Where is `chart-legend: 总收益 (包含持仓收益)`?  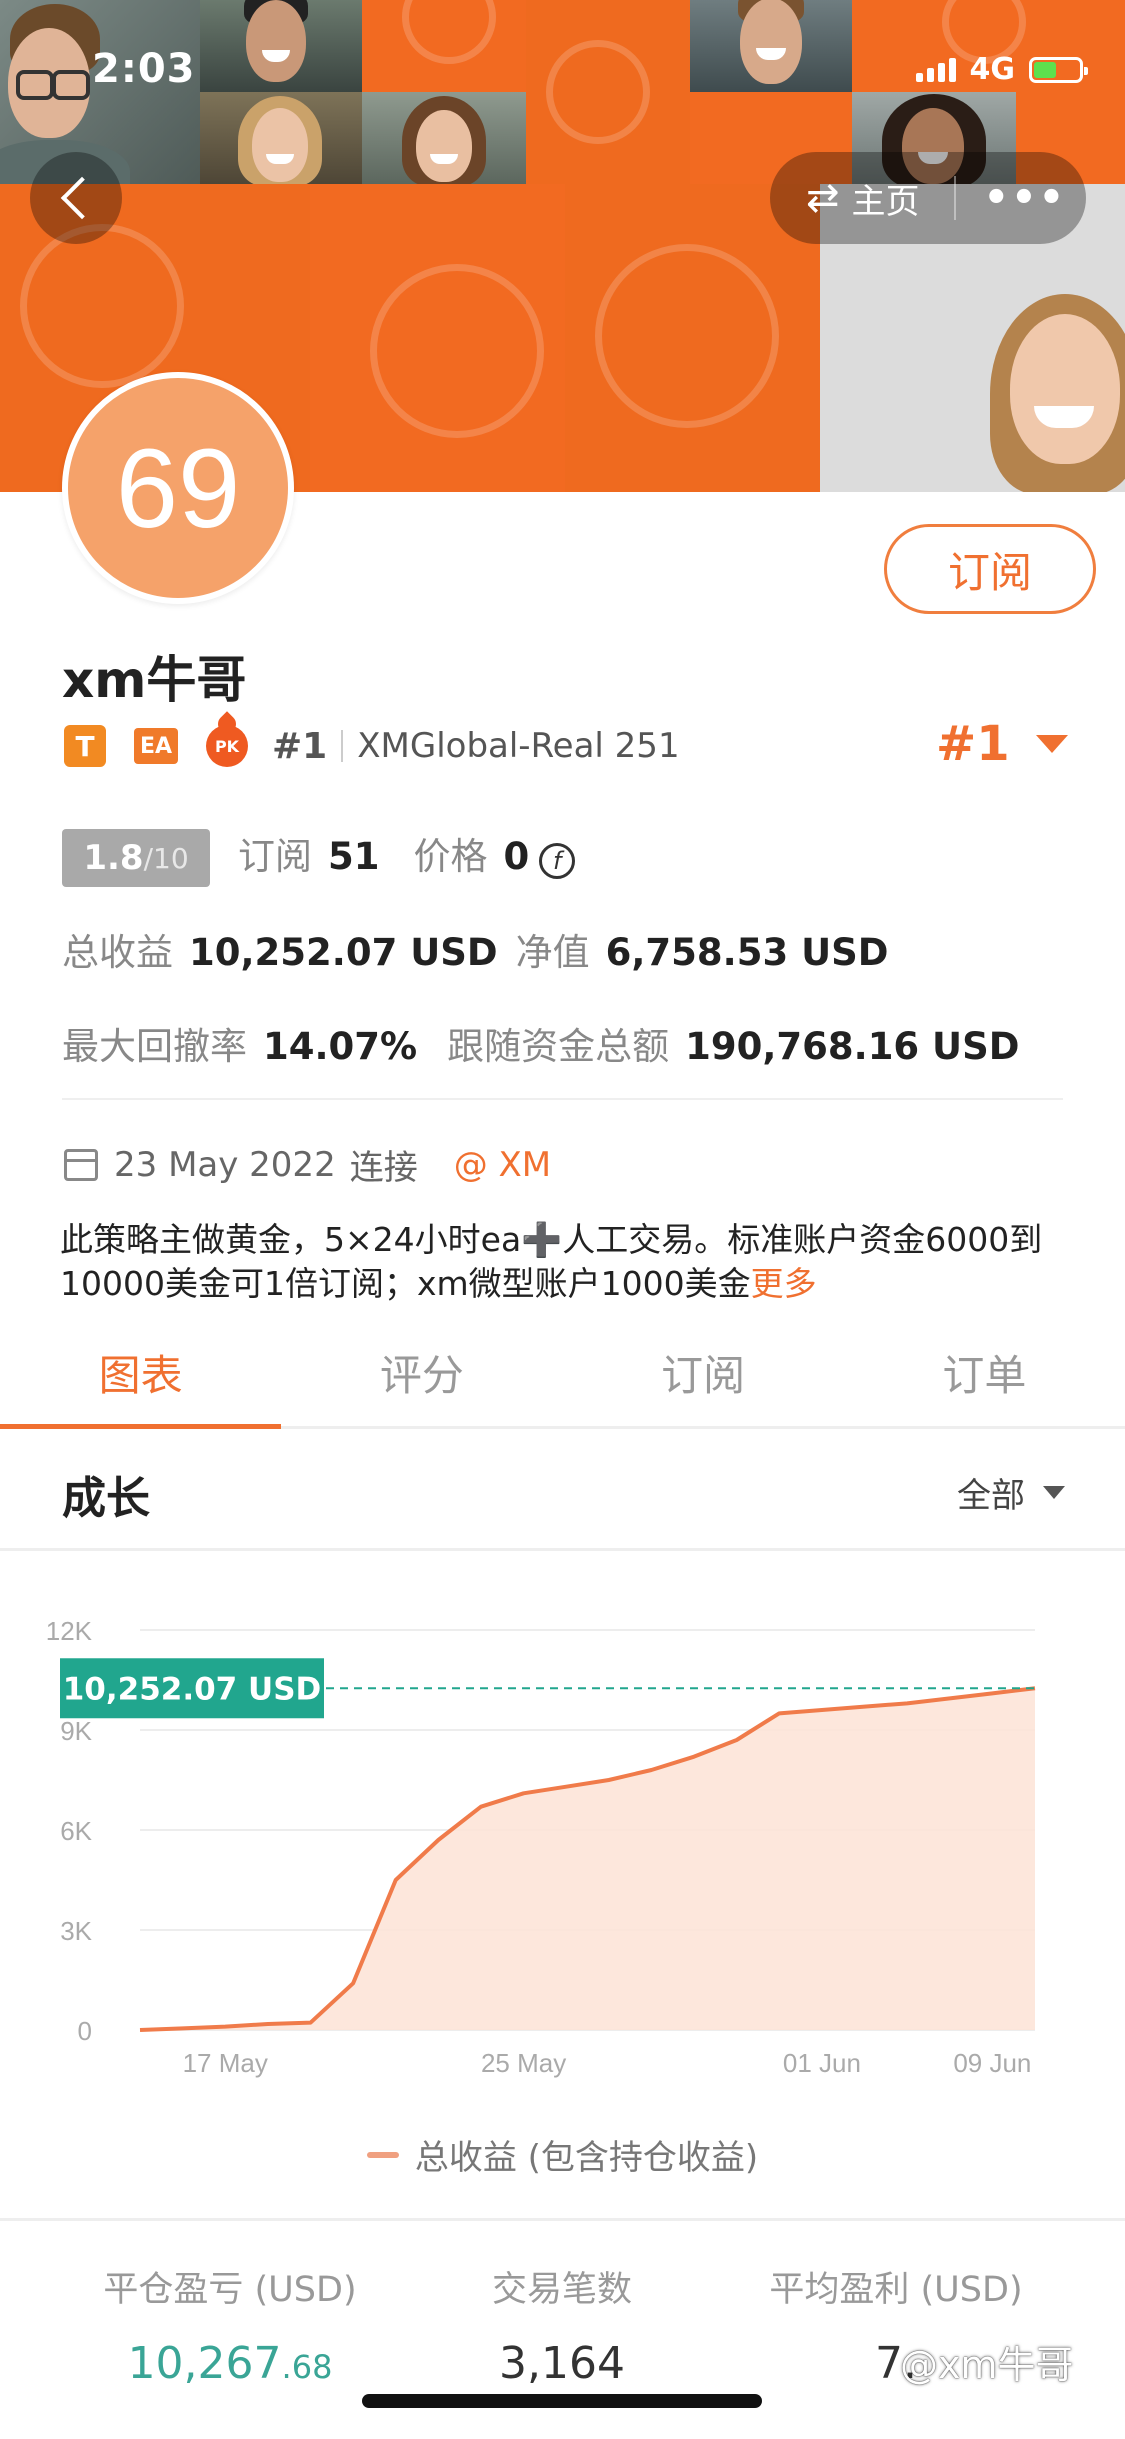 chart-legend: 总收益 (包含持仓收益) is located at coordinates (562, 2154).